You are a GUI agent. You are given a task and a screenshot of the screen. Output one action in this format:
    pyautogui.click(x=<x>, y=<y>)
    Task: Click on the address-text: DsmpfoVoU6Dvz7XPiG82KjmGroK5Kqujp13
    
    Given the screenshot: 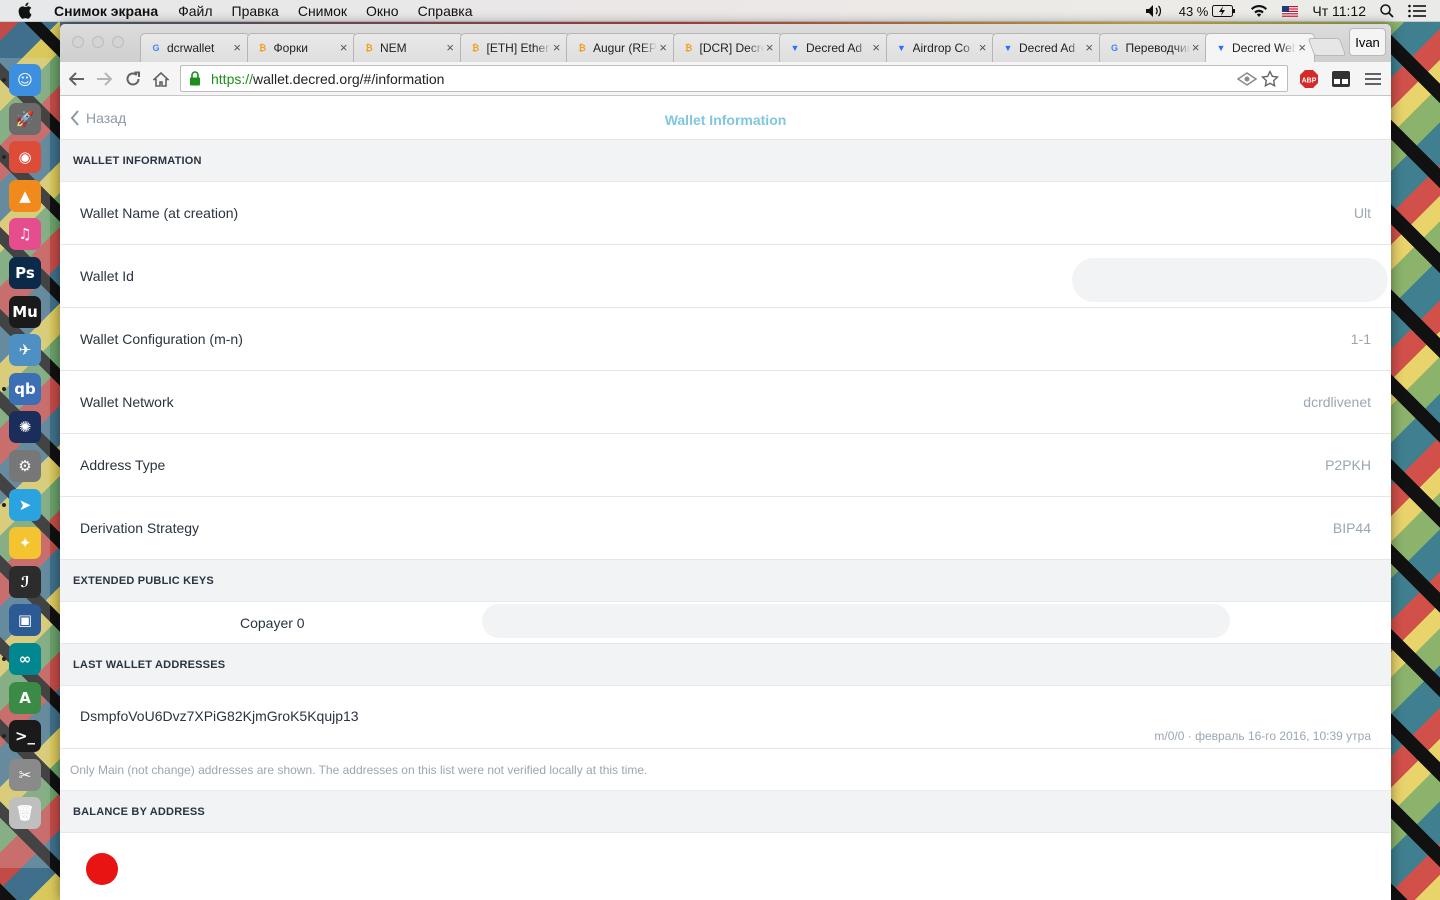 What is the action you would take?
    pyautogui.click(x=219, y=716)
    